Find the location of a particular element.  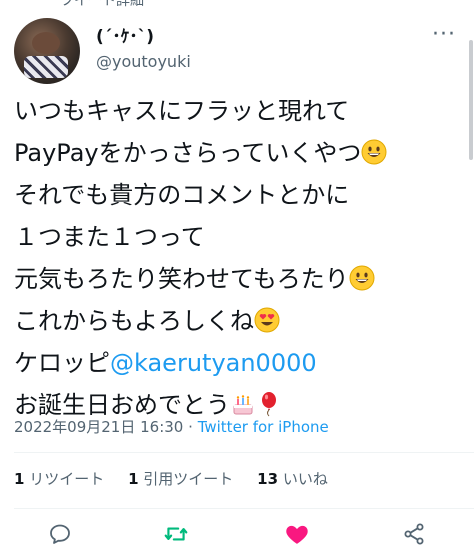

share-icon is located at coordinates (414, 534).